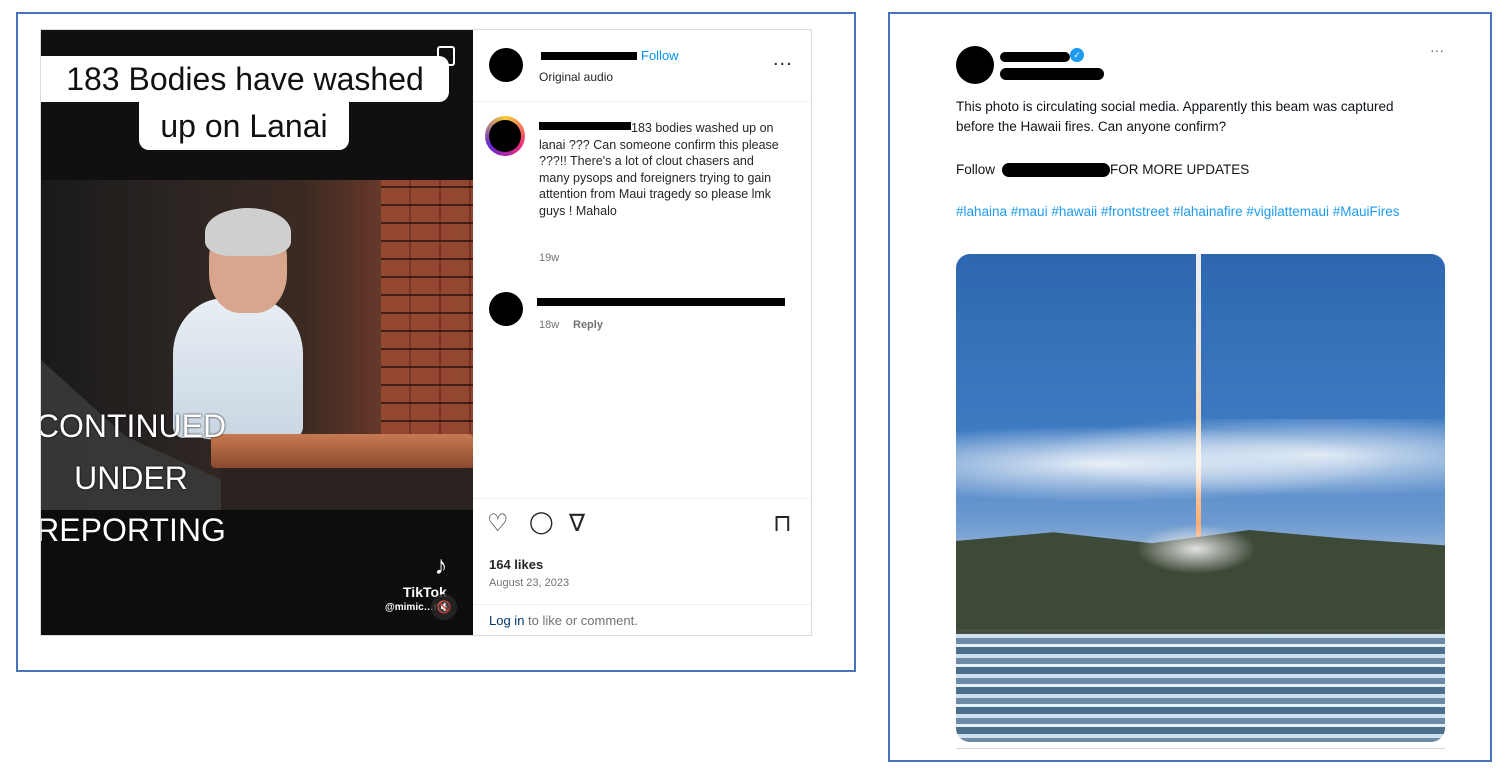 The width and height of the screenshot is (1508, 777). I want to click on comment-icon: ◯, so click(541, 522).